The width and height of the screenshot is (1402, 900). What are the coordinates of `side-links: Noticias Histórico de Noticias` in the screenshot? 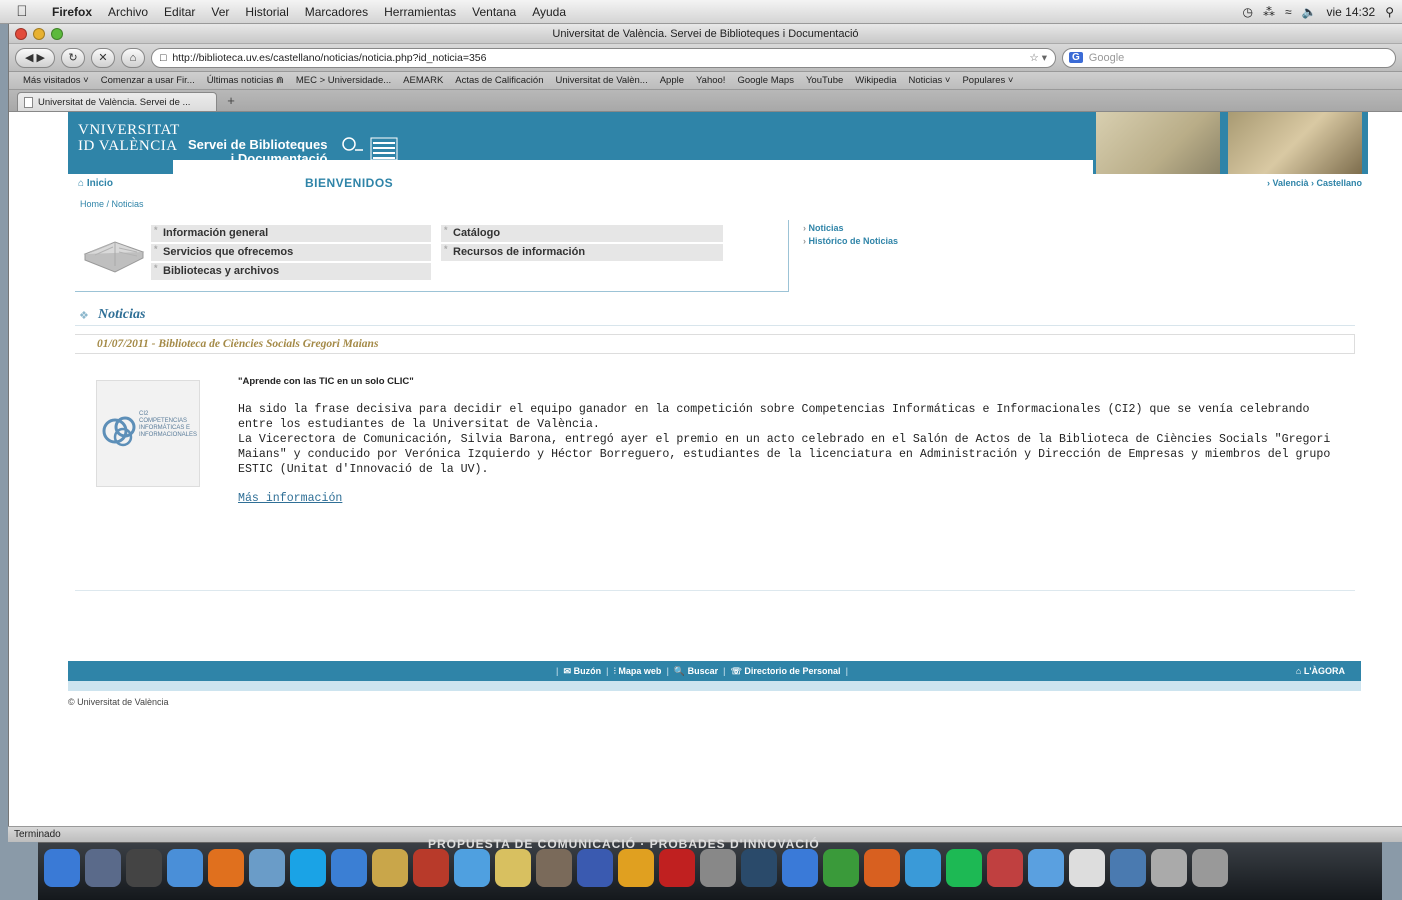 It's located at (851, 235).